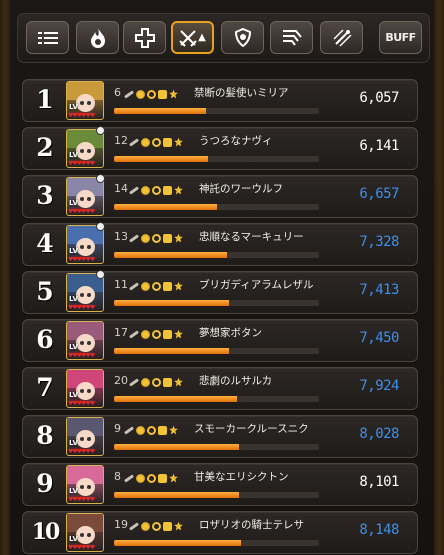 This screenshot has width=444, height=555. What do you see at coordinates (220, 148) in the screenshot?
I see `ranking-row: 2 LV ♥♥♥♥♥♥ 12 うつろなナヴィ 6,141` at bounding box center [220, 148].